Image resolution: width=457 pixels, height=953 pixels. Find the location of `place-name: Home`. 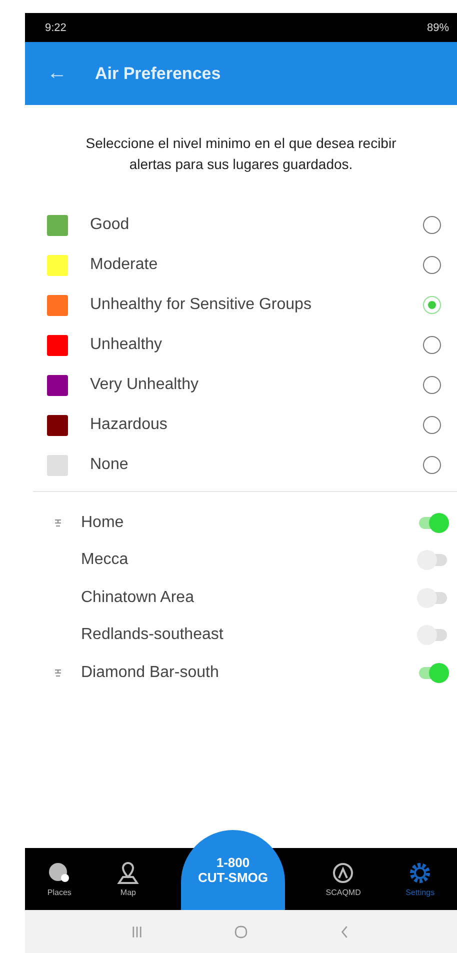

place-name: Home is located at coordinates (103, 523).